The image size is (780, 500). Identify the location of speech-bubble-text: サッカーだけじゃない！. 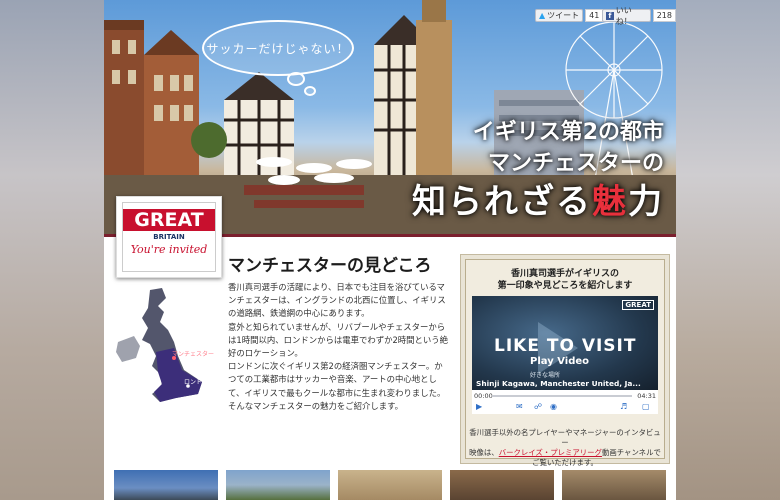
(278, 48).